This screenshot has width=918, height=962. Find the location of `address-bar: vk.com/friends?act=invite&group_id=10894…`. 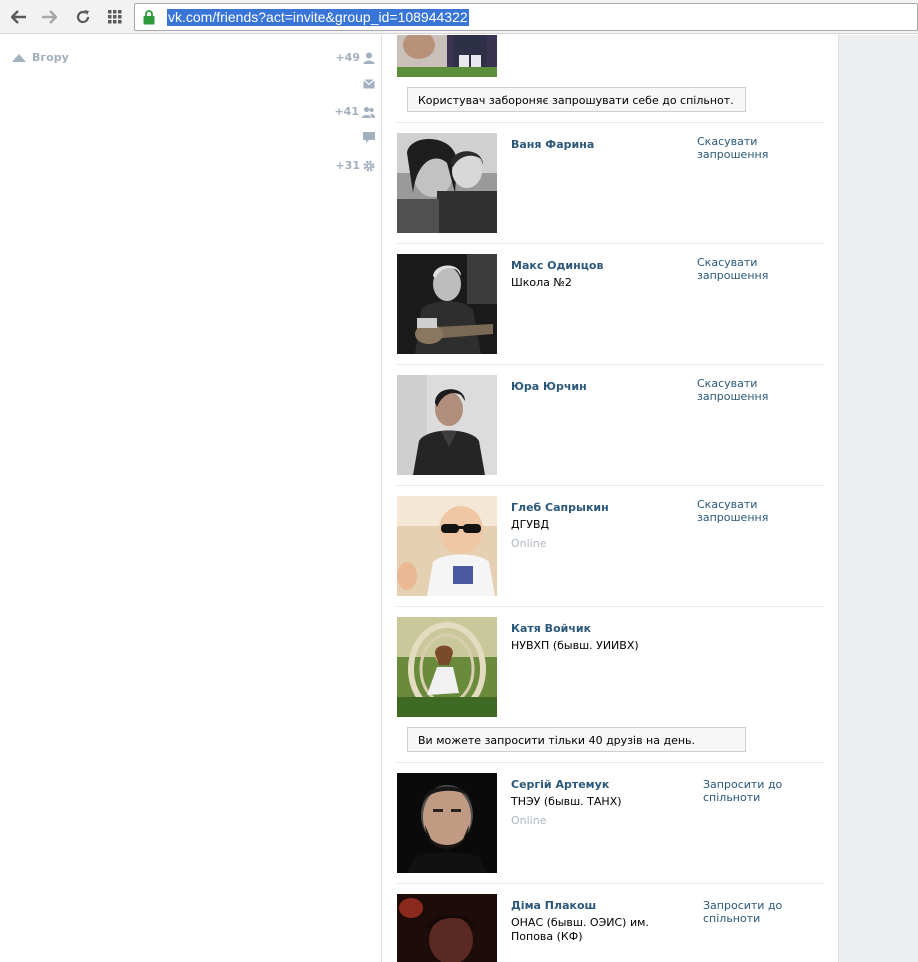

address-bar: vk.com/friends?act=invite&group_id=10894… is located at coordinates (526, 17).